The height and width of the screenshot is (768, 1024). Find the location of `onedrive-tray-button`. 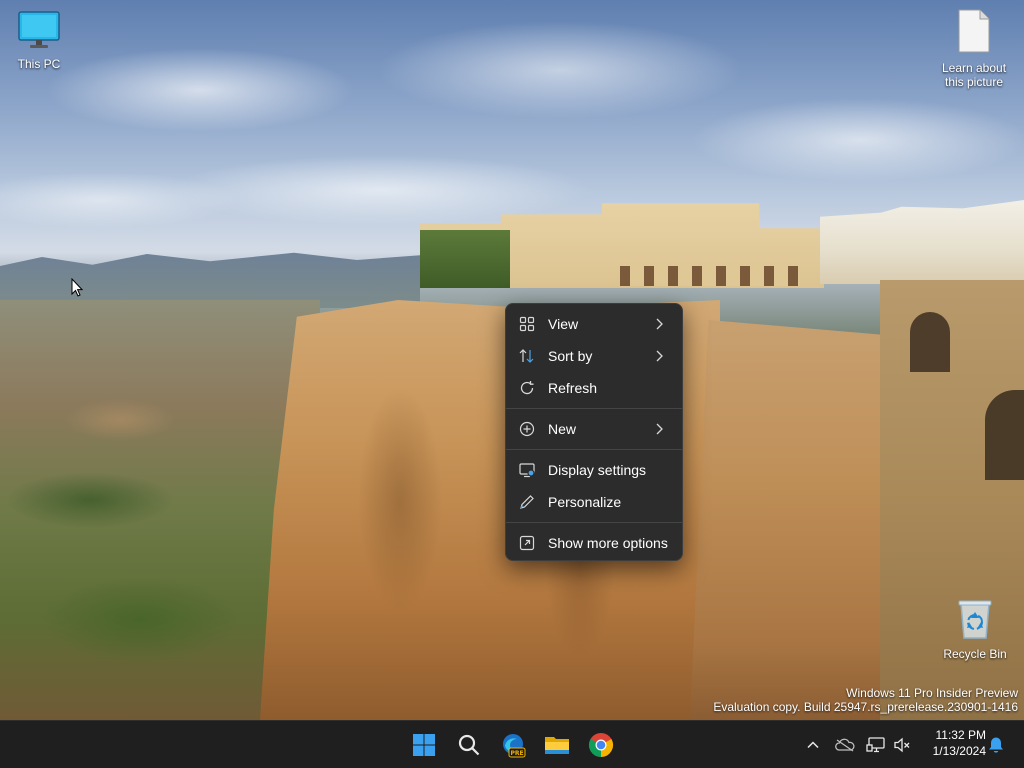

onedrive-tray-button is located at coordinates (845, 745).